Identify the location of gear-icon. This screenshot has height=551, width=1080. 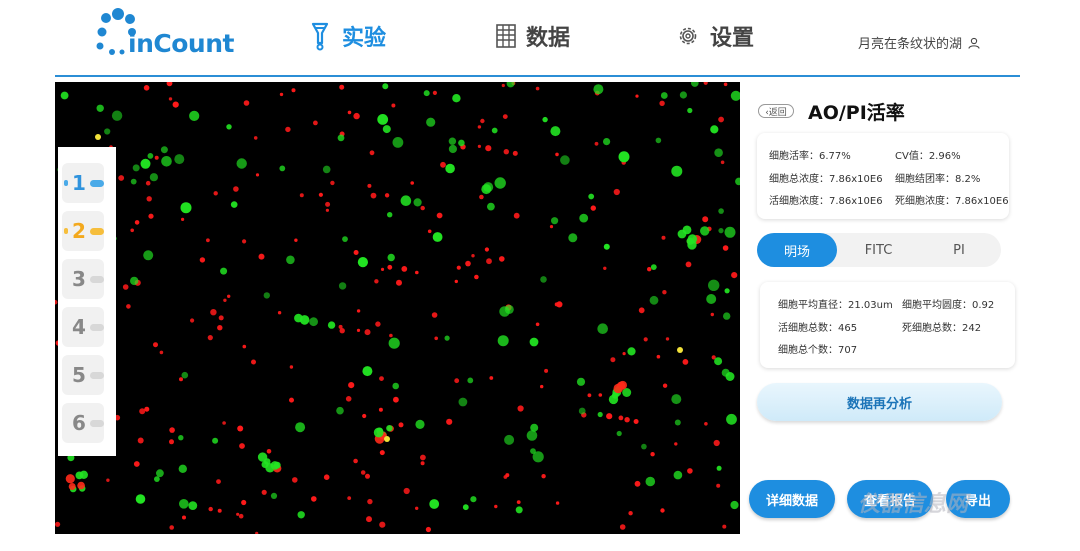
(688, 36).